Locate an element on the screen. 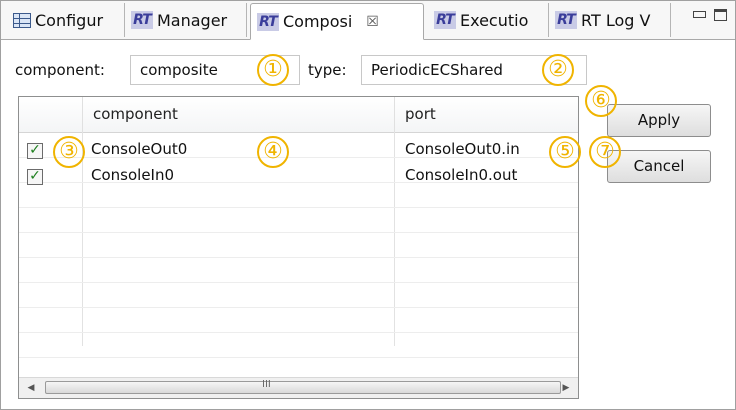 This screenshot has height=410, width=736. scroll-right-icon: ▶ is located at coordinates (566, 388).